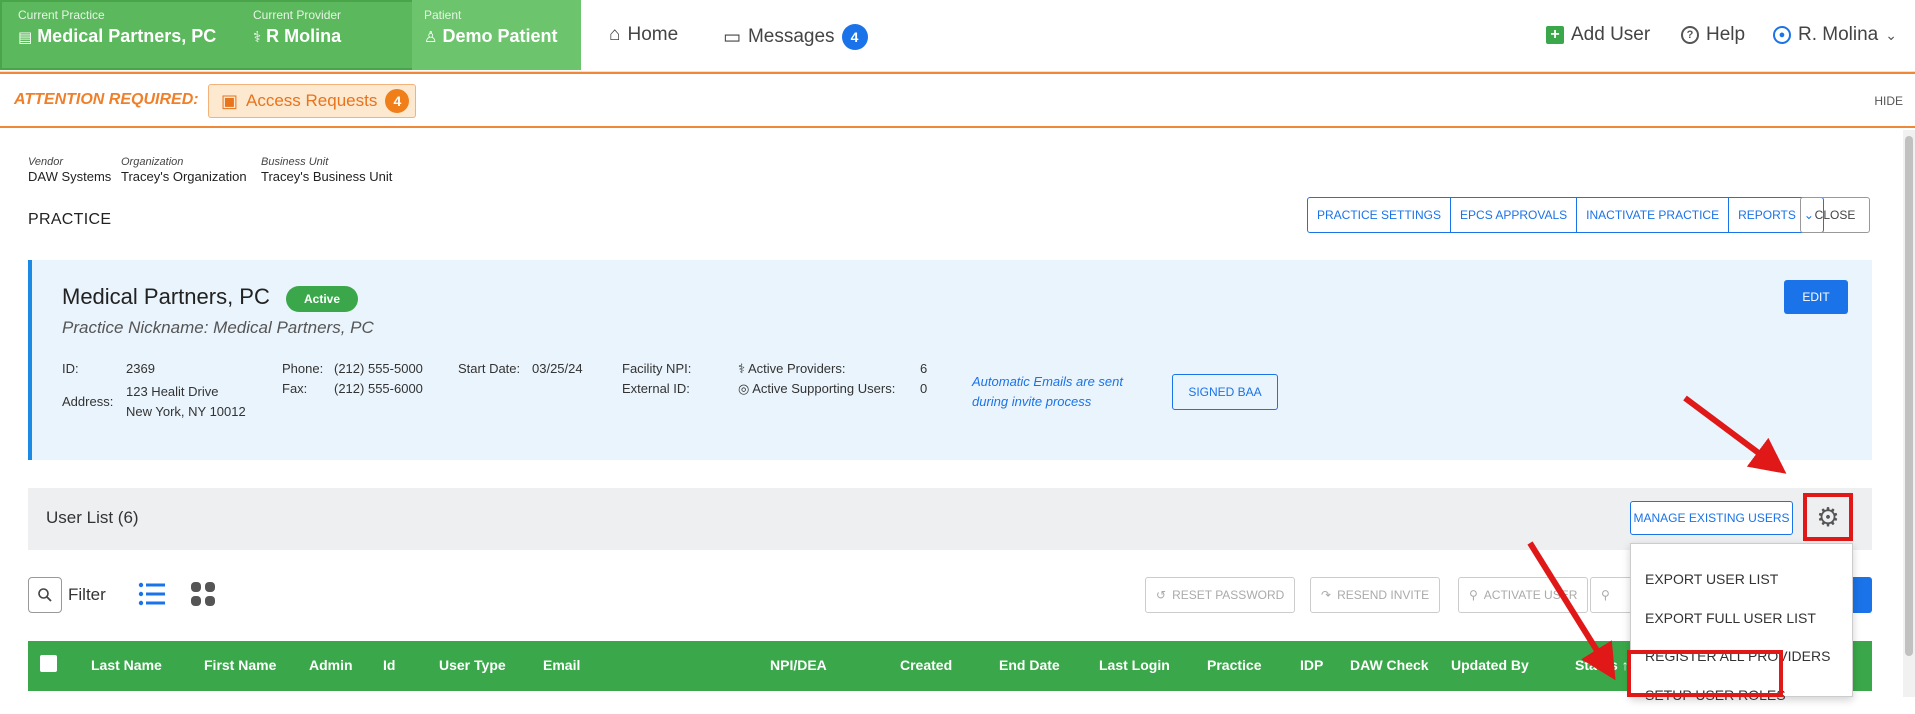 The image size is (1915, 714). Describe the element at coordinates (791, 36) in the screenshot. I see `nav-messages-label: Messages` at that location.